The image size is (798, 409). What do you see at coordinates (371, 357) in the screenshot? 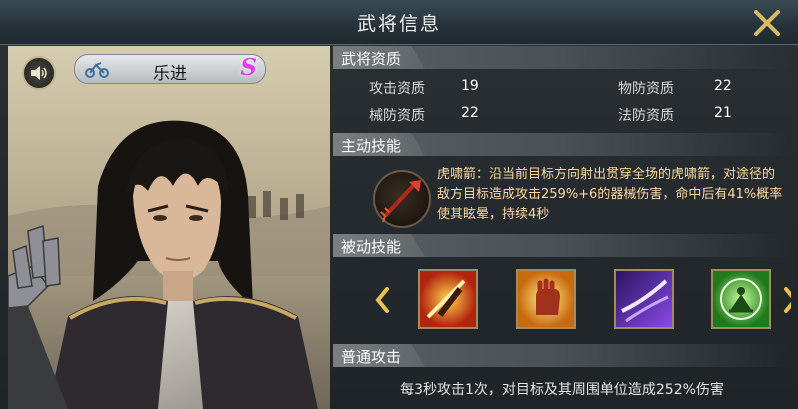
I see `section-normal-title: 普通攻击` at bounding box center [371, 357].